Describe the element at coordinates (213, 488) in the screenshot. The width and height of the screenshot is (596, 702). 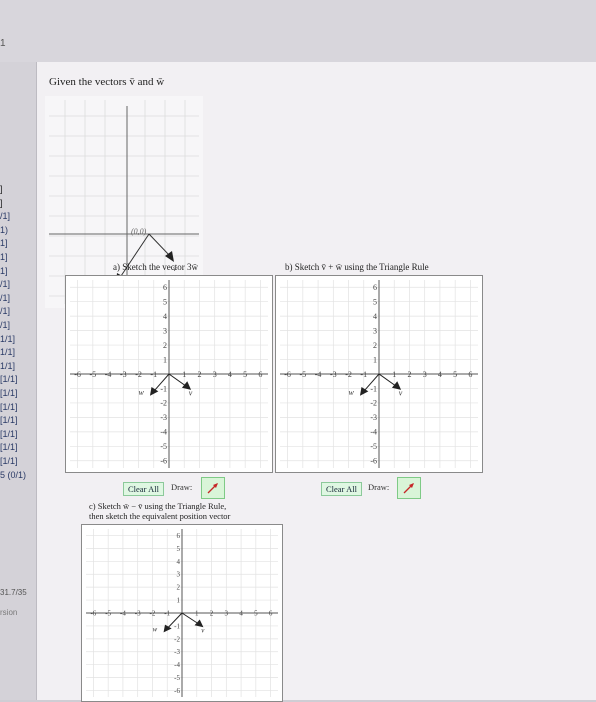
I see `draw-vector-tool-a` at that location.